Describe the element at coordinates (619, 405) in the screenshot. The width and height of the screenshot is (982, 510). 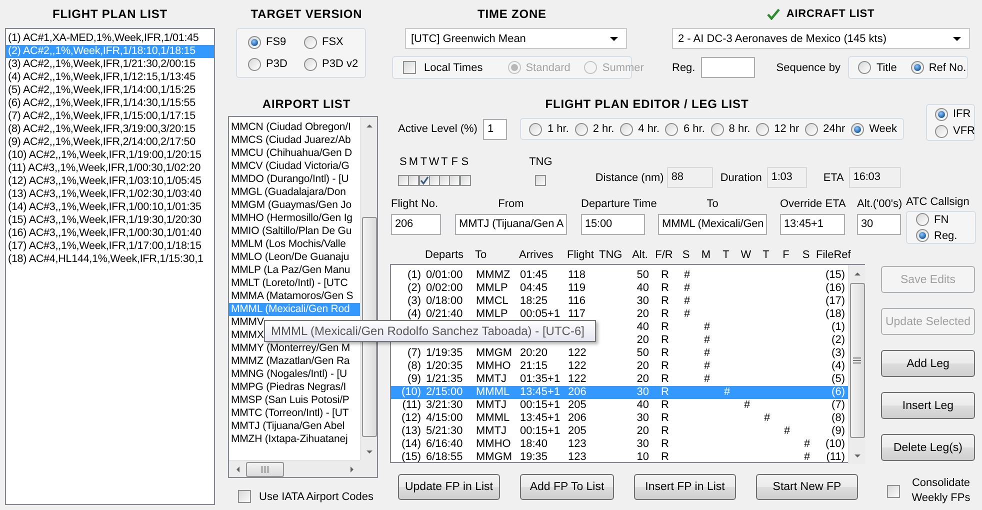
I see `table-row: (11) 3/21:30 MMTJ 00:15+1 205 40 R # (7)` at that location.